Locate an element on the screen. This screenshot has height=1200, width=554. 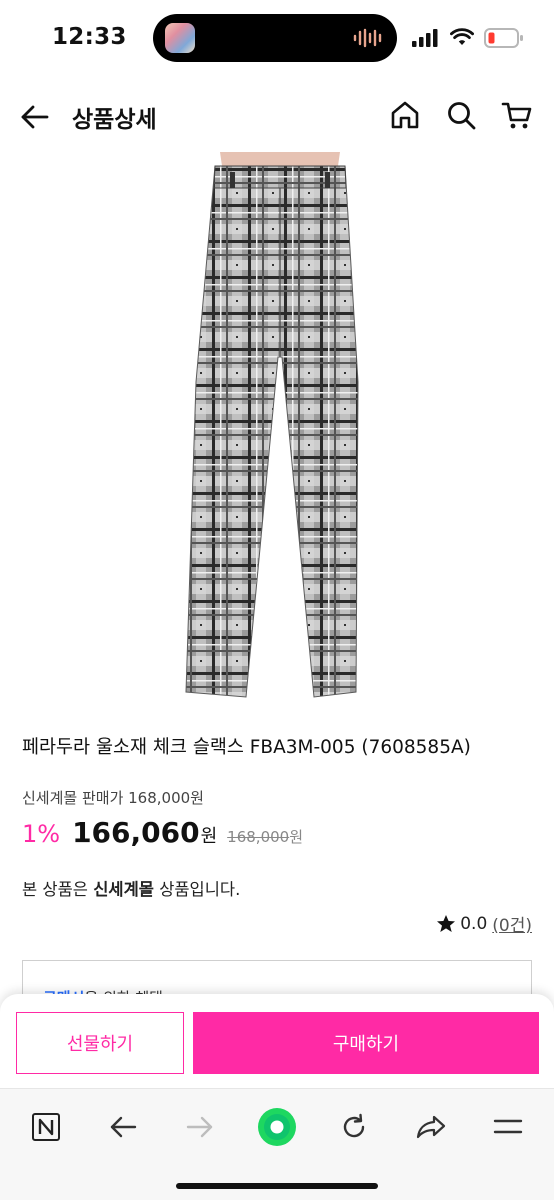
menu-icon is located at coordinates (508, 1127).